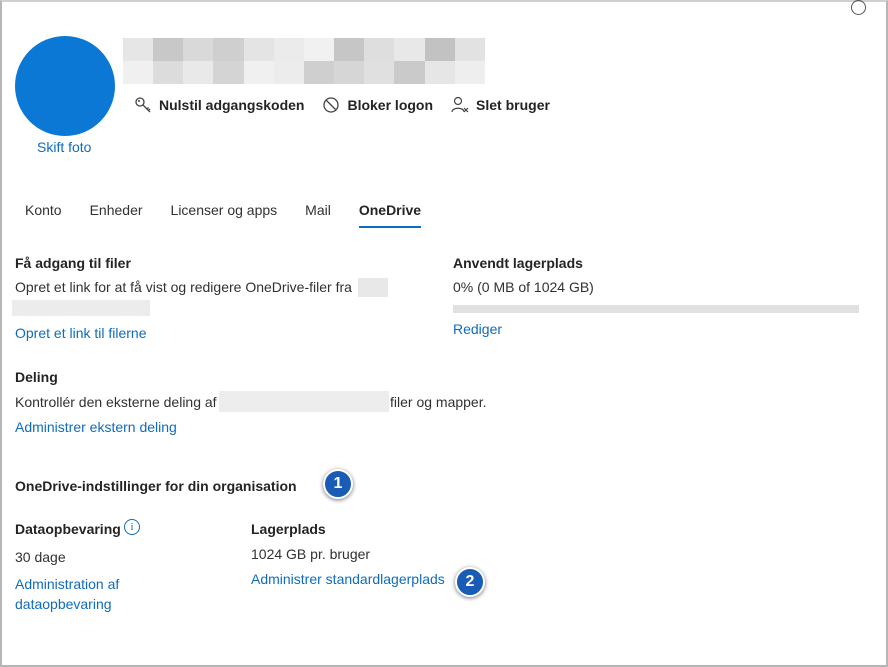 This screenshot has width=888, height=667. I want to click on reset-password-button: Nulstil adgangskoden, so click(219, 105).